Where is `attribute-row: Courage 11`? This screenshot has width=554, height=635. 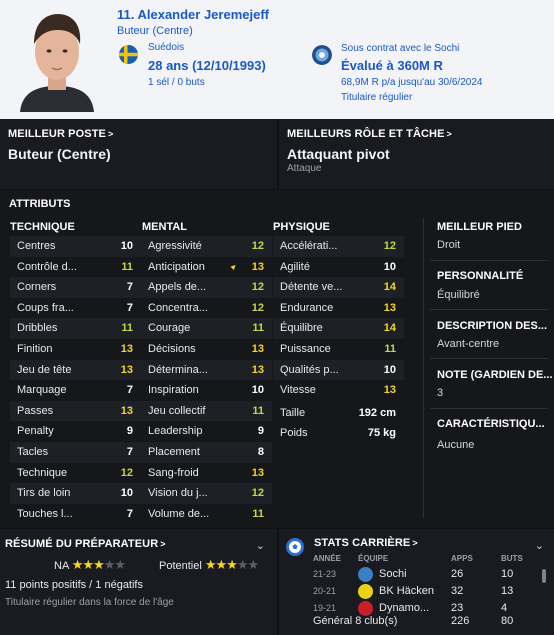
attribute-row: Courage 11 is located at coordinates (206, 328).